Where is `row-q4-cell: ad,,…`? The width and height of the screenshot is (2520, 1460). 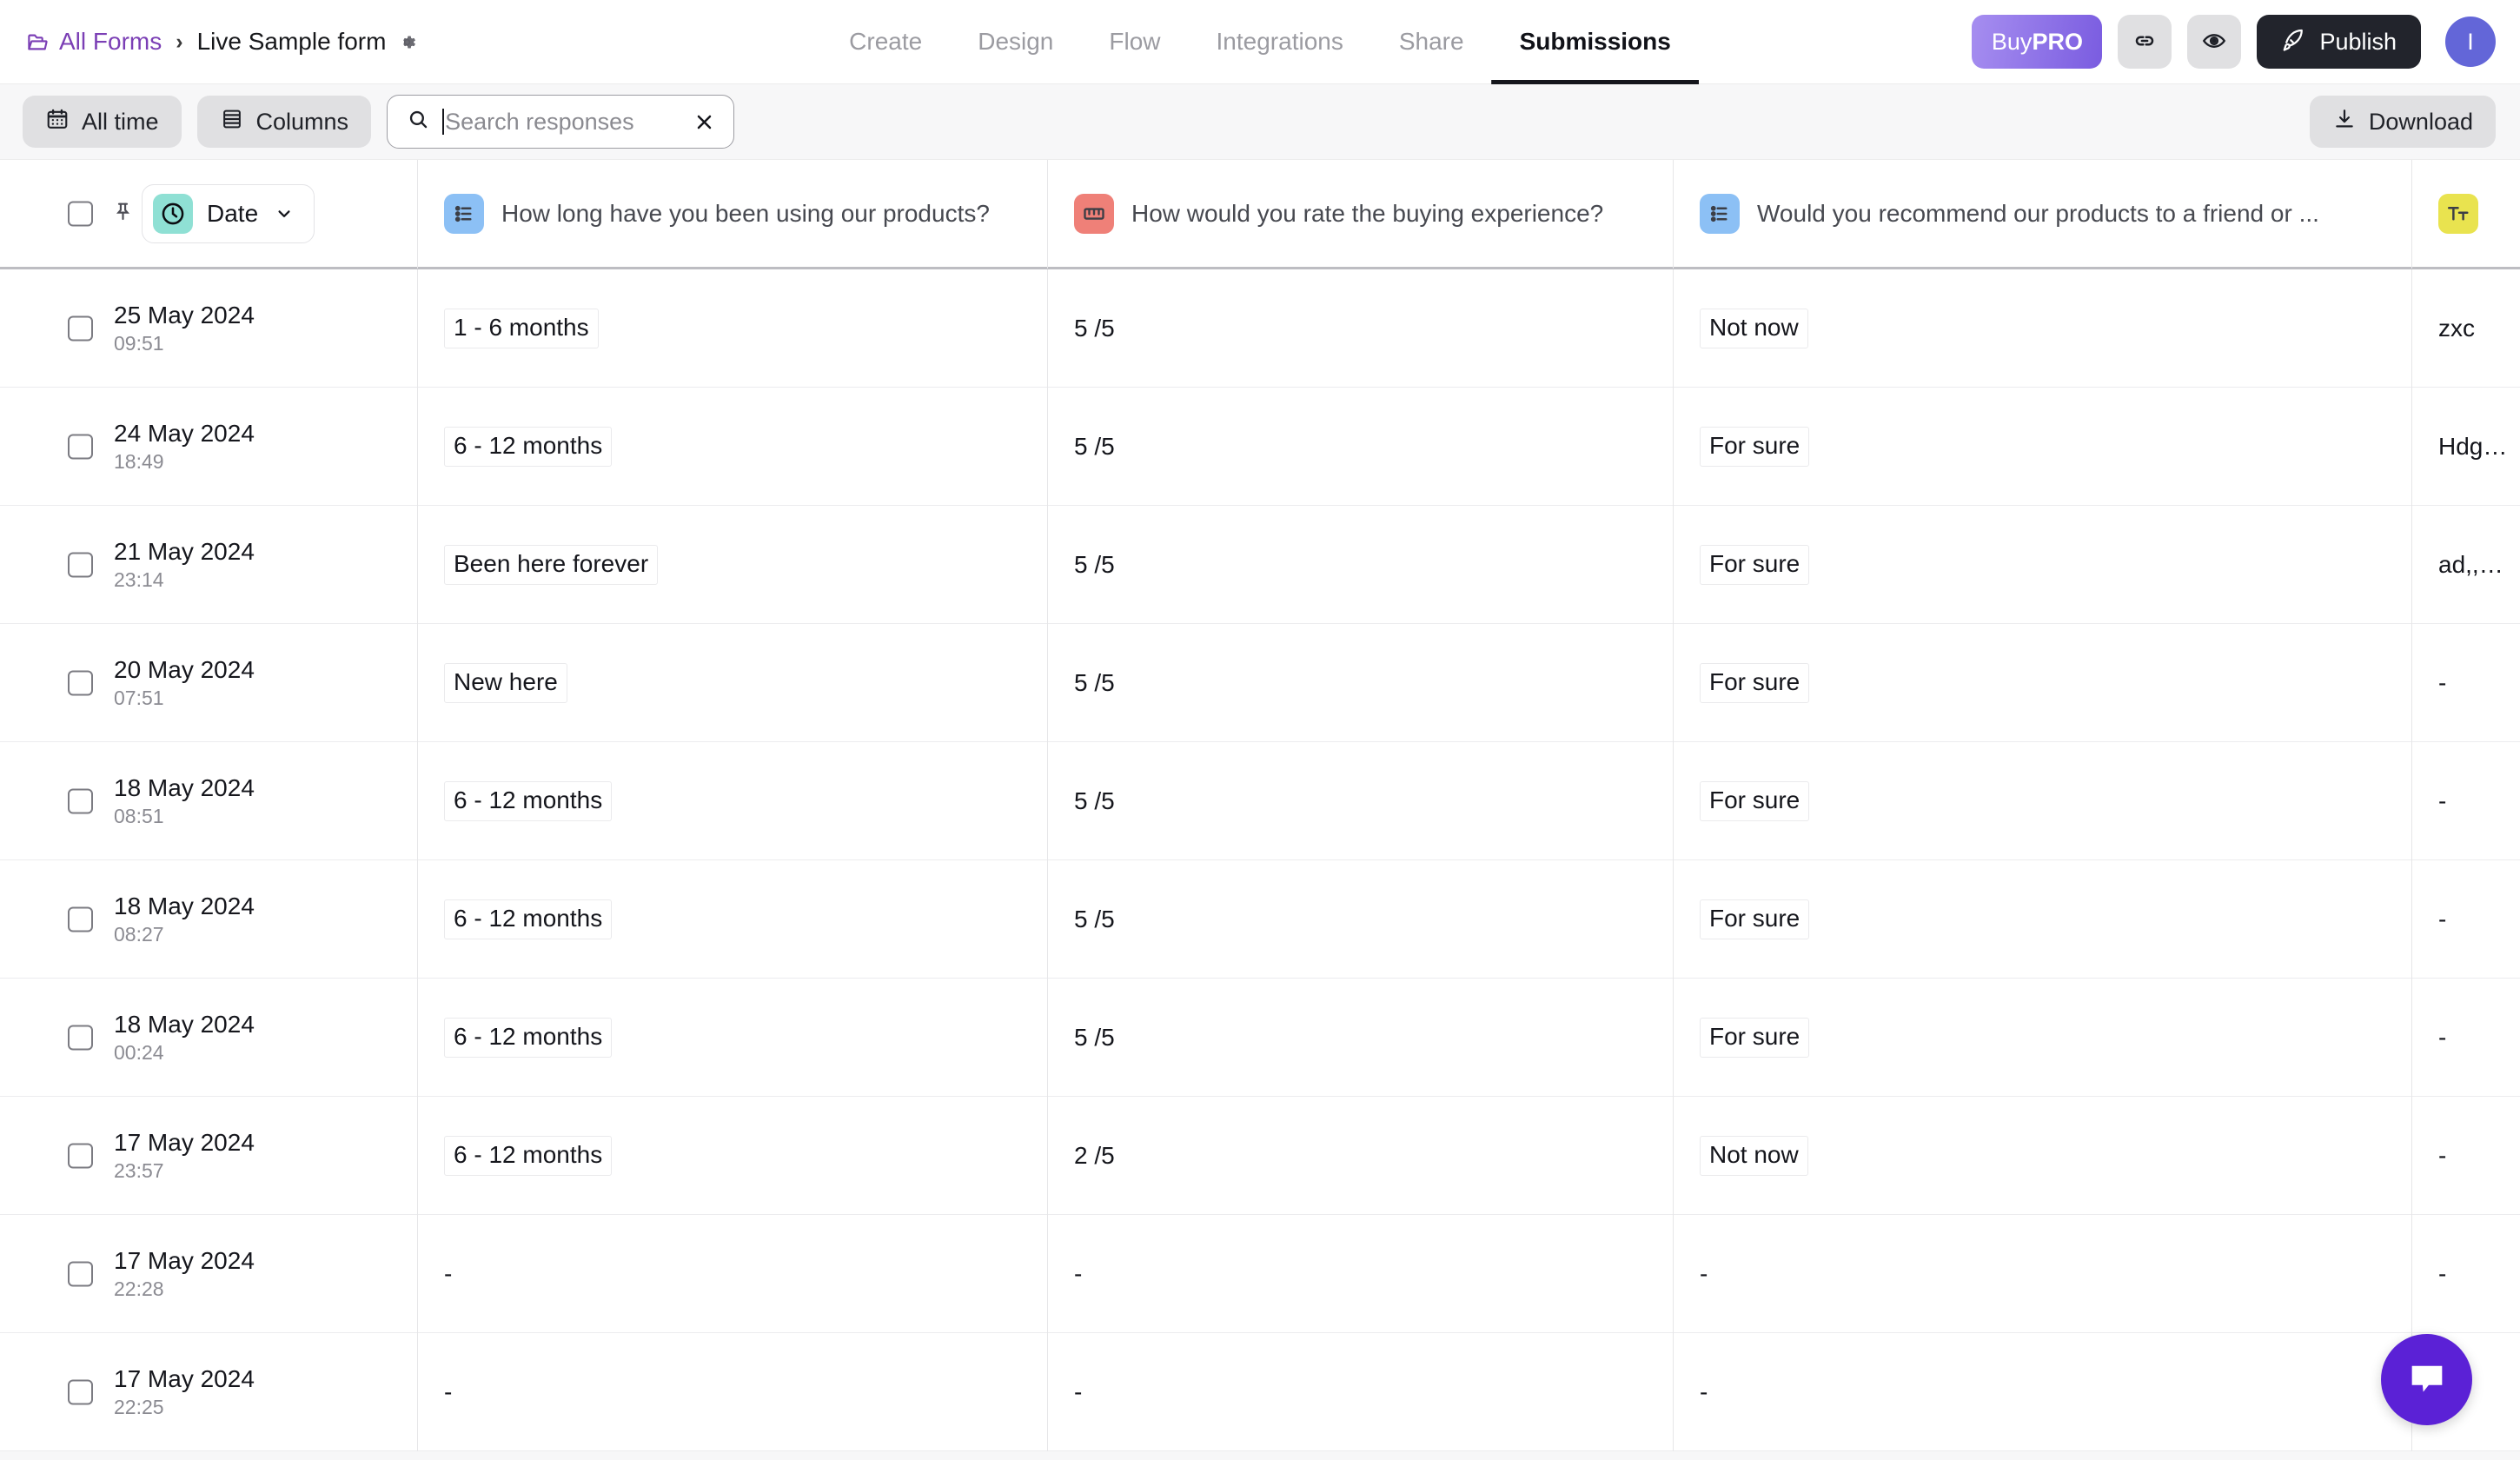
row-q4-cell: ad,,… is located at coordinates (2465, 565).